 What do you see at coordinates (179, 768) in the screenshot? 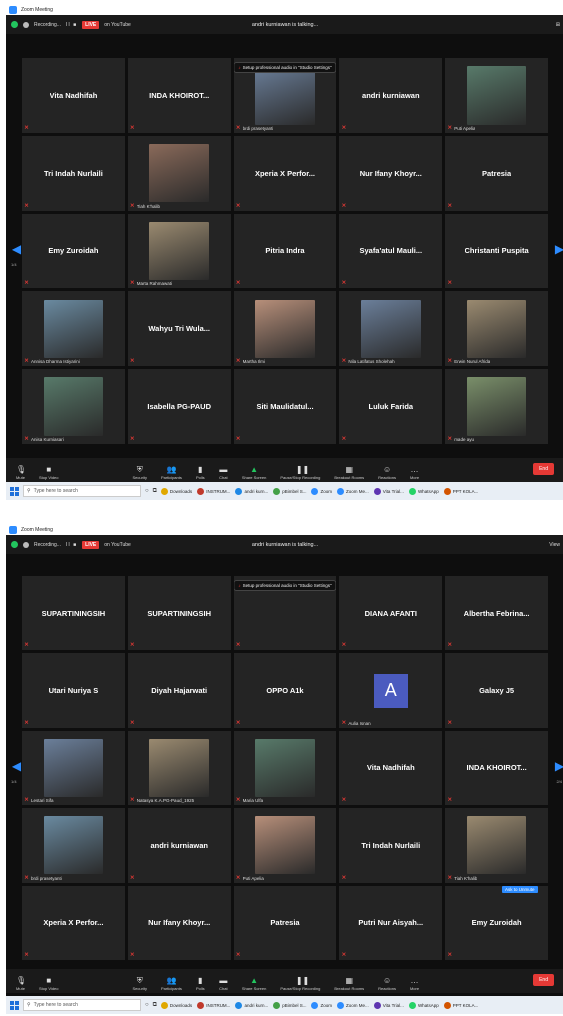
I see `participant-tile: ⨯ Natasya K.A.PG-Paud_1925` at bounding box center [179, 768].